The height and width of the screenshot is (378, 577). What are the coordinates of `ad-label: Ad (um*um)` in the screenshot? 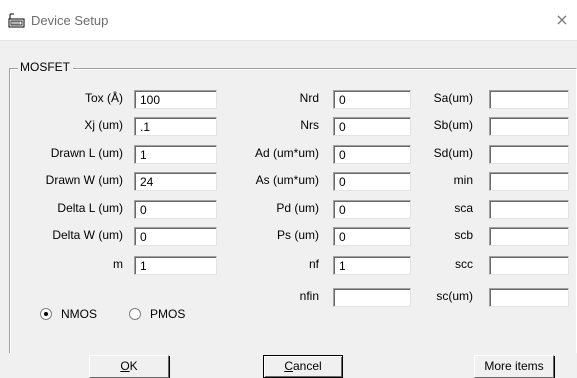 It's located at (286, 153).